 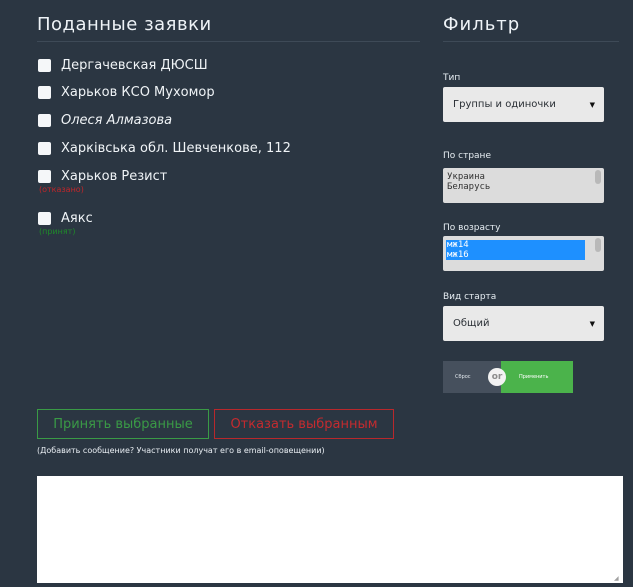 I want to click on list-item: Харьков КСО Мухомор, so click(x=126, y=92).